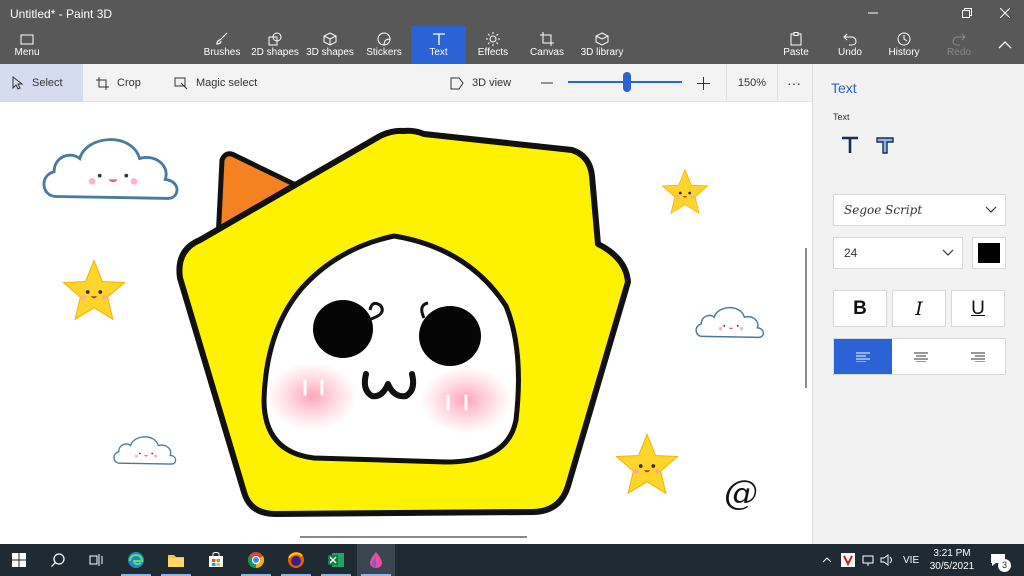  I want to click on taskbar-paint3d, so click(376, 560).